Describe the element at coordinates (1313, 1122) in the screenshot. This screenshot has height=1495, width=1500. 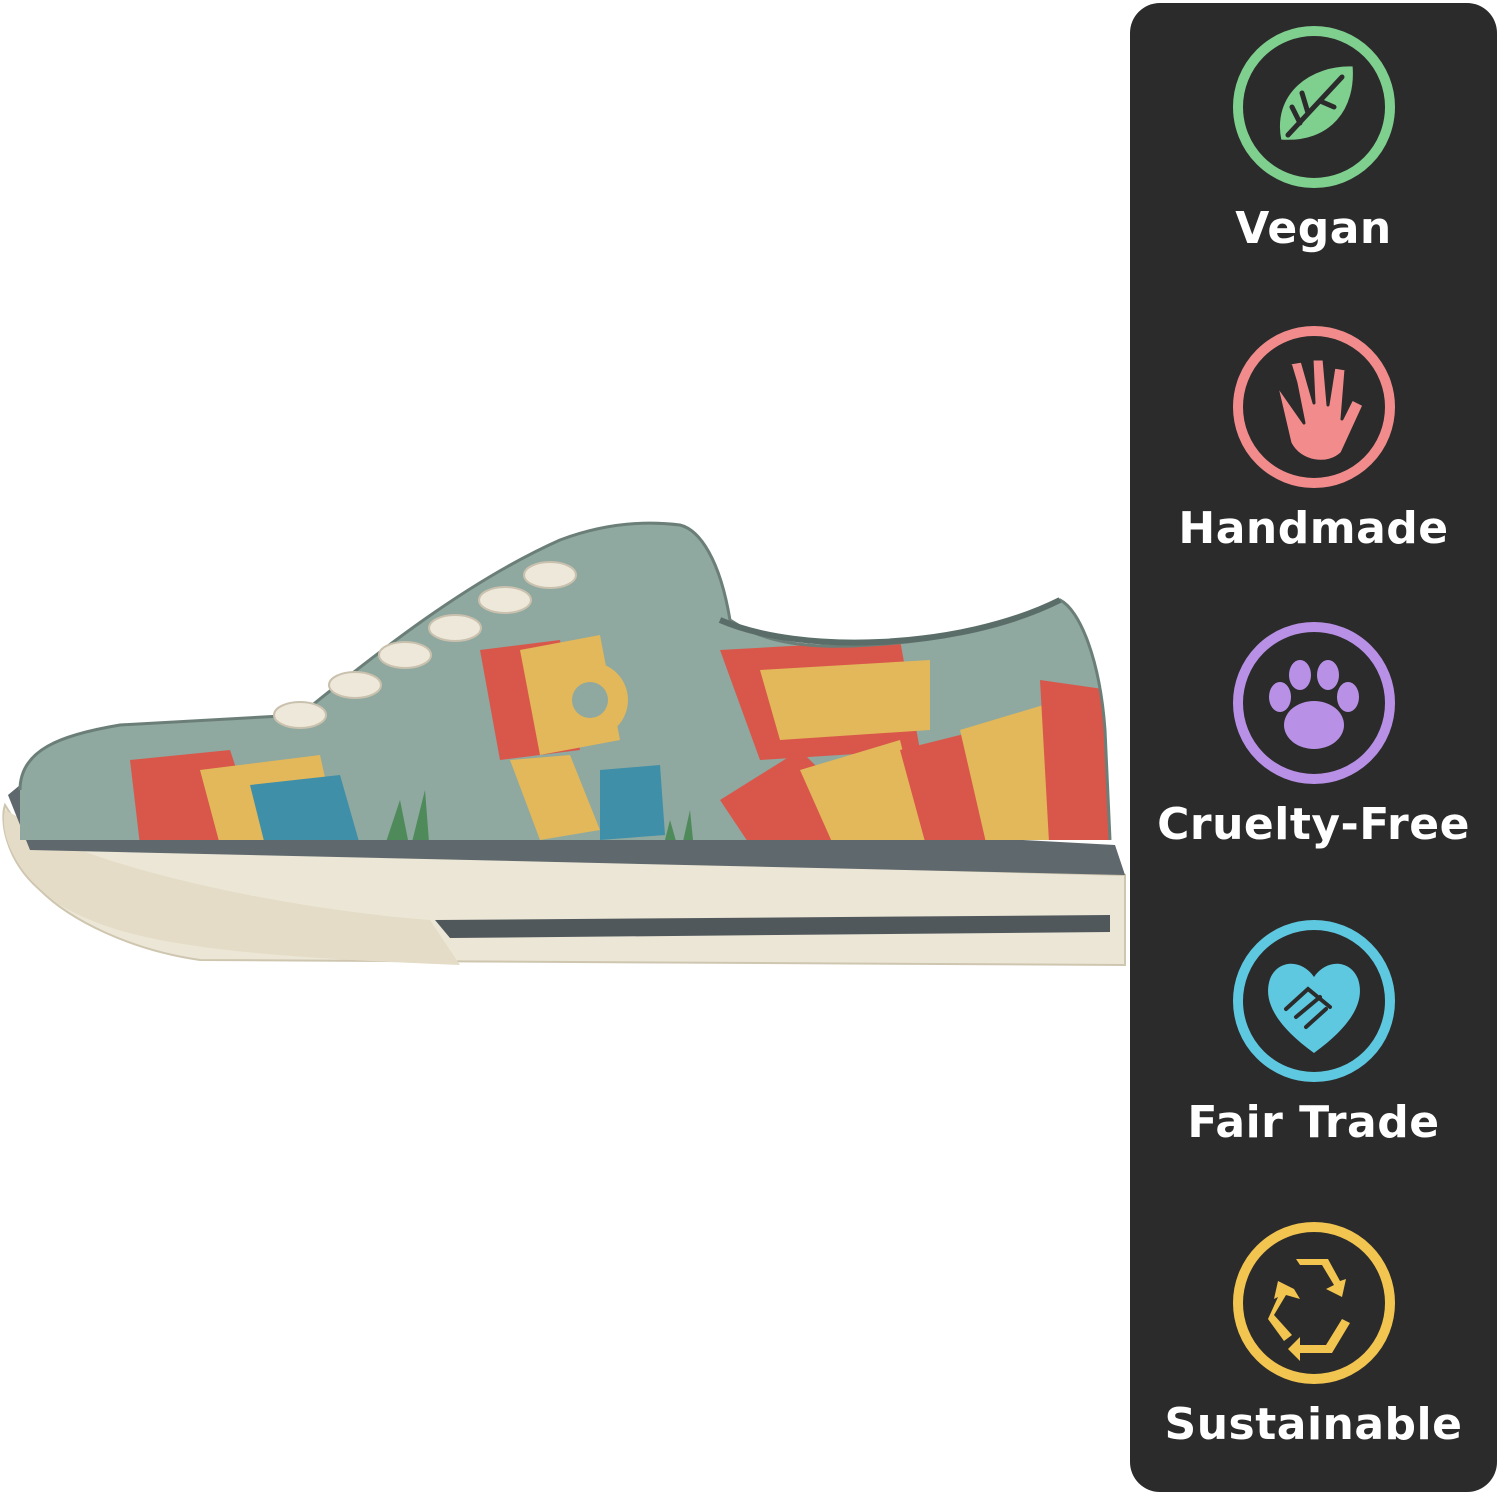
I see `badge-label: Fair Trade` at that location.